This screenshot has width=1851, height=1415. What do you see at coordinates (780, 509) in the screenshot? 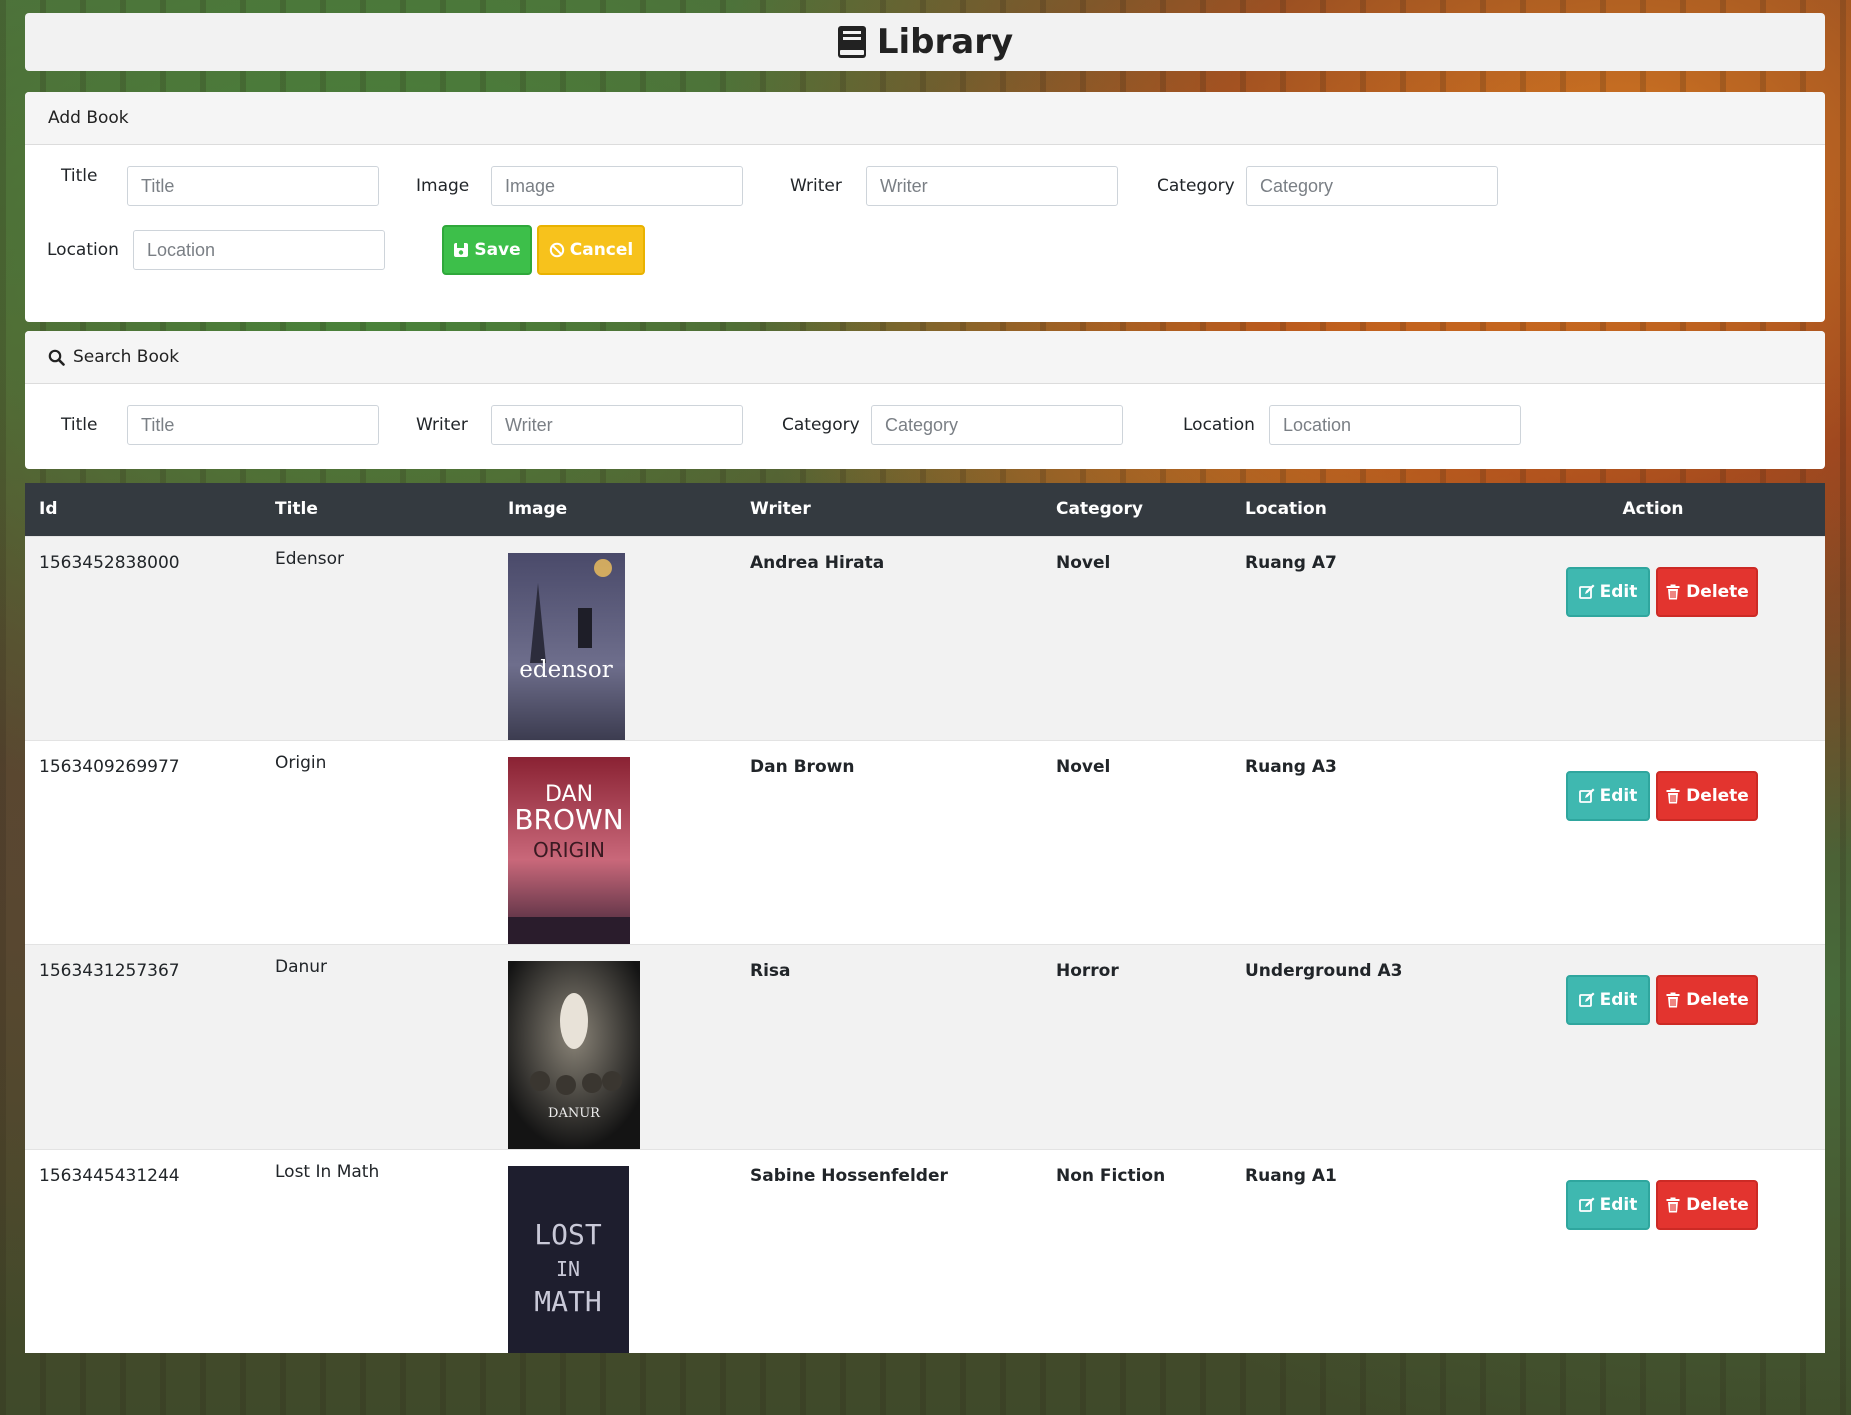
I see `column-header-writer: Writer` at bounding box center [780, 509].